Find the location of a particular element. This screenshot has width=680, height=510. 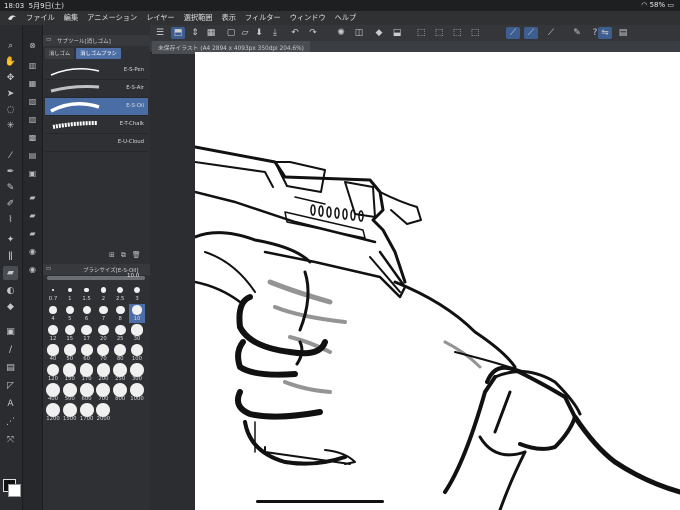

brush-item: E-T-Chalk is located at coordinates (96, 125).